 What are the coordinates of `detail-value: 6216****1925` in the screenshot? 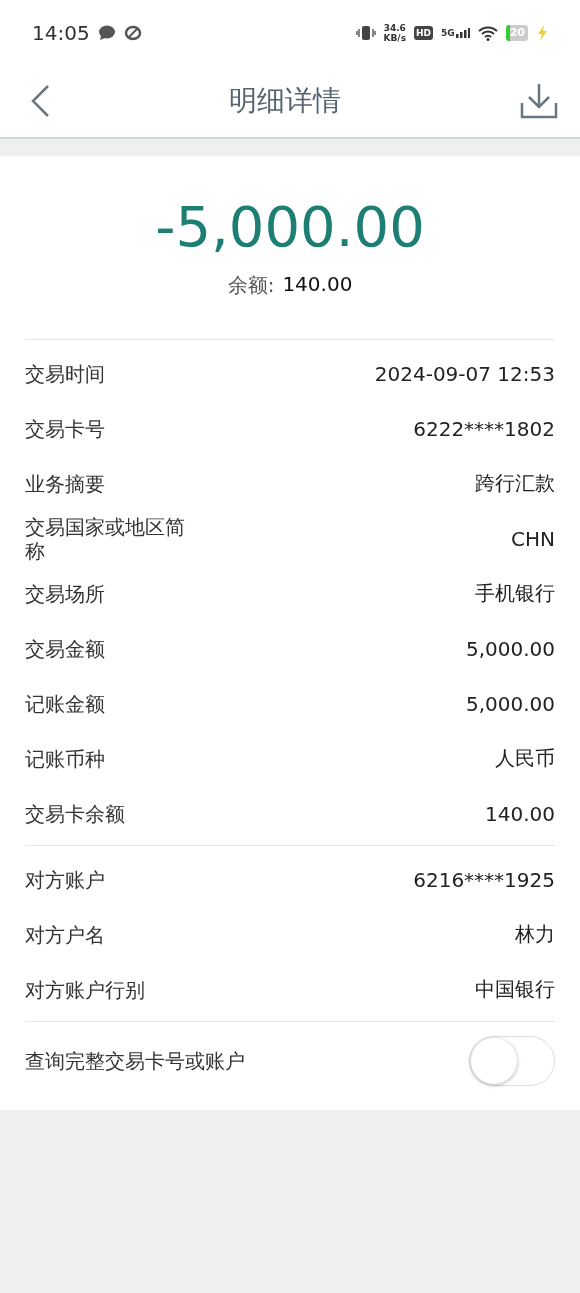 It's located at (484, 879).